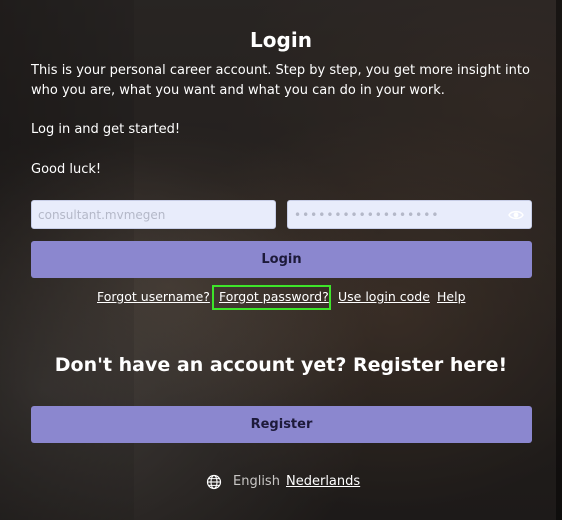 This screenshot has width=562, height=520. What do you see at coordinates (384, 296) in the screenshot?
I see `use-login-code-link: Use login code` at bounding box center [384, 296].